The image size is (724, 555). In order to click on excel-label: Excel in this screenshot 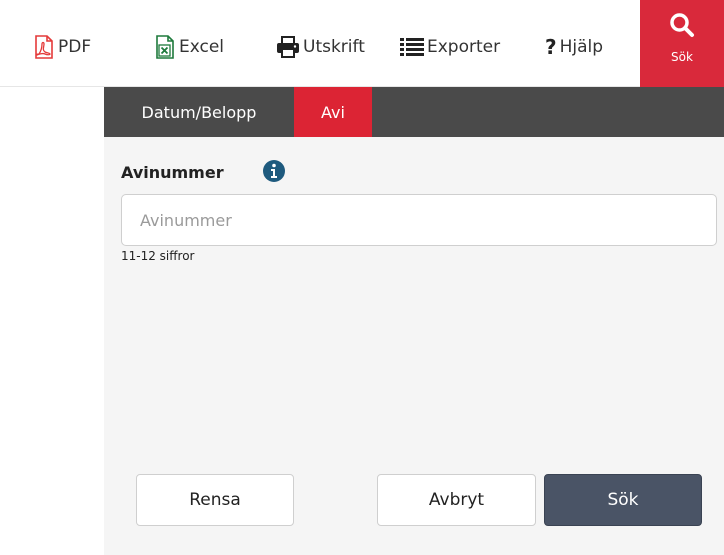, I will do `click(202, 47)`.